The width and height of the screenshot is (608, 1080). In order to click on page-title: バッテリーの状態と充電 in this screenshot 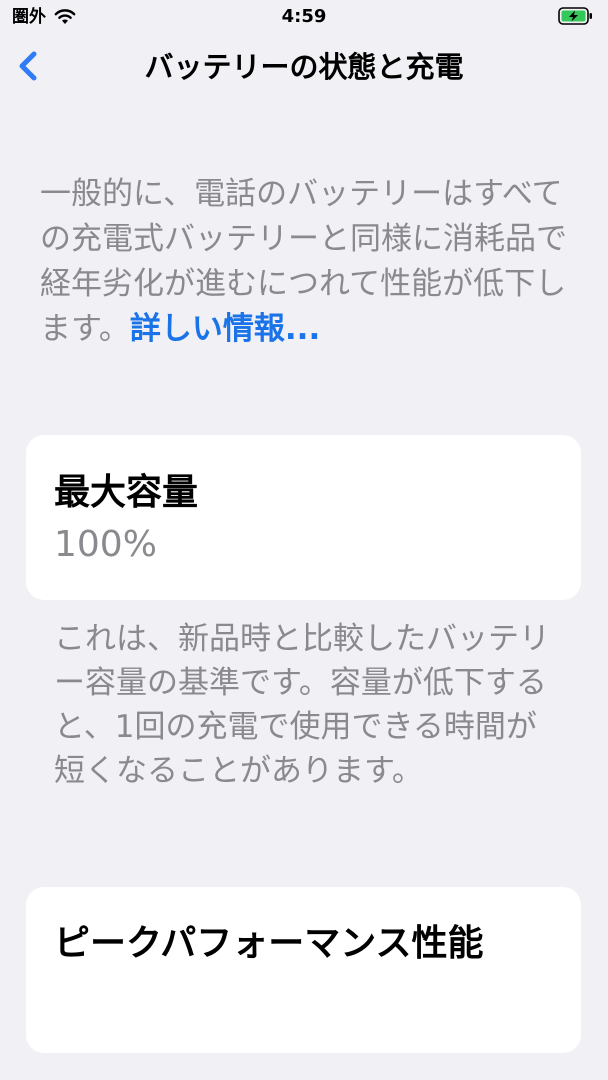, I will do `click(304, 67)`.